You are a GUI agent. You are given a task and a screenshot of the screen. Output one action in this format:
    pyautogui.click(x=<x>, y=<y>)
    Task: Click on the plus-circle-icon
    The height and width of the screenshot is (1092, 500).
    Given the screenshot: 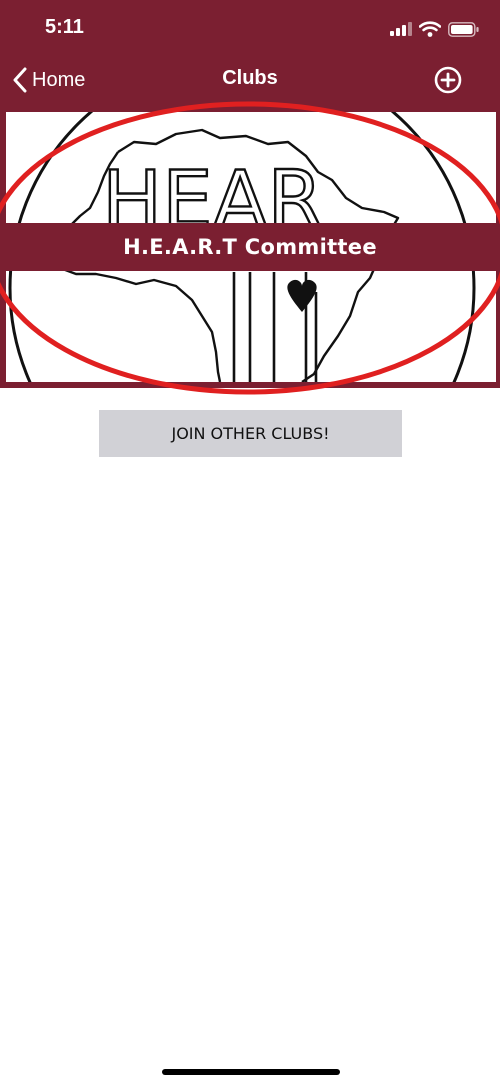 What is the action you would take?
    pyautogui.click(x=448, y=80)
    